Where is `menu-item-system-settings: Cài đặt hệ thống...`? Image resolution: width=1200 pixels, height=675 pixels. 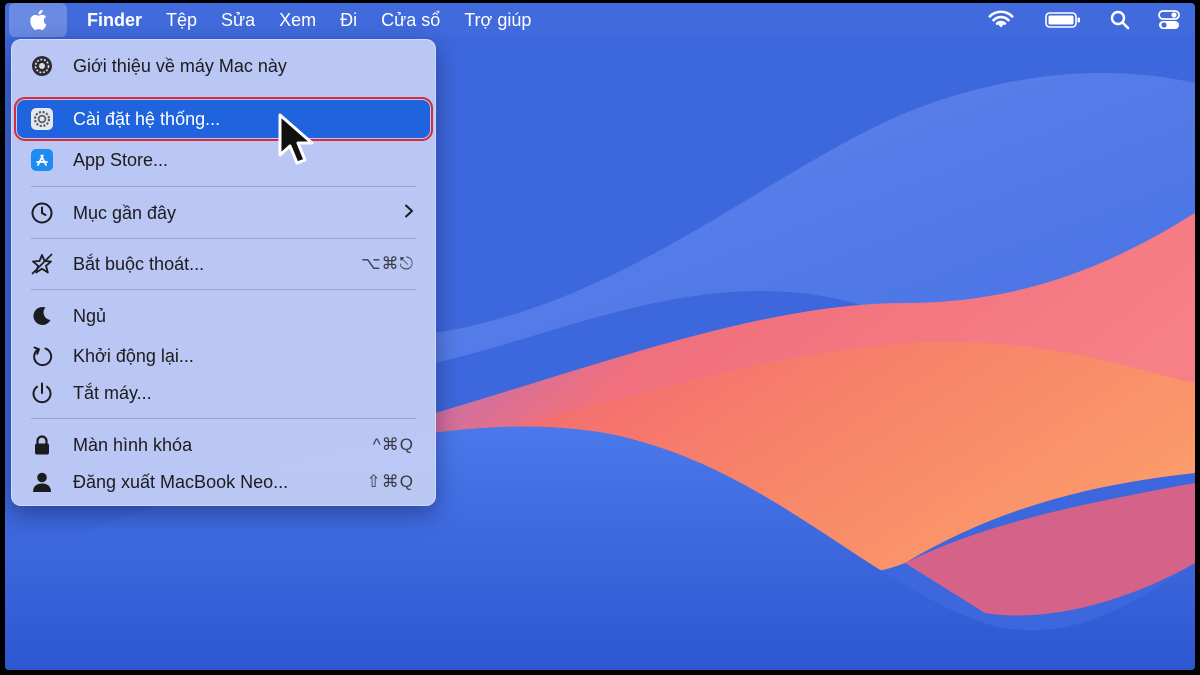 menu-item-system-settings: Cài đặt hệ thống... is located at coordinates (223, 119).